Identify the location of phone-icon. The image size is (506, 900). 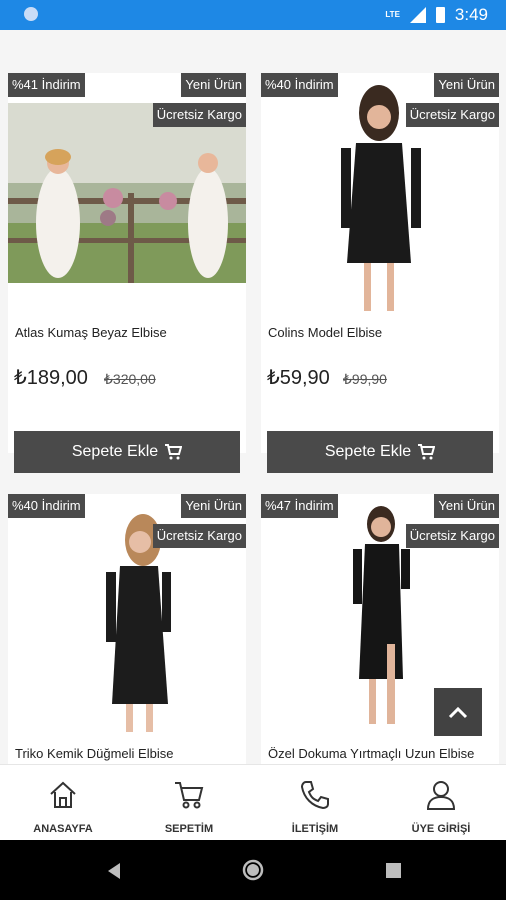
(314, 795).